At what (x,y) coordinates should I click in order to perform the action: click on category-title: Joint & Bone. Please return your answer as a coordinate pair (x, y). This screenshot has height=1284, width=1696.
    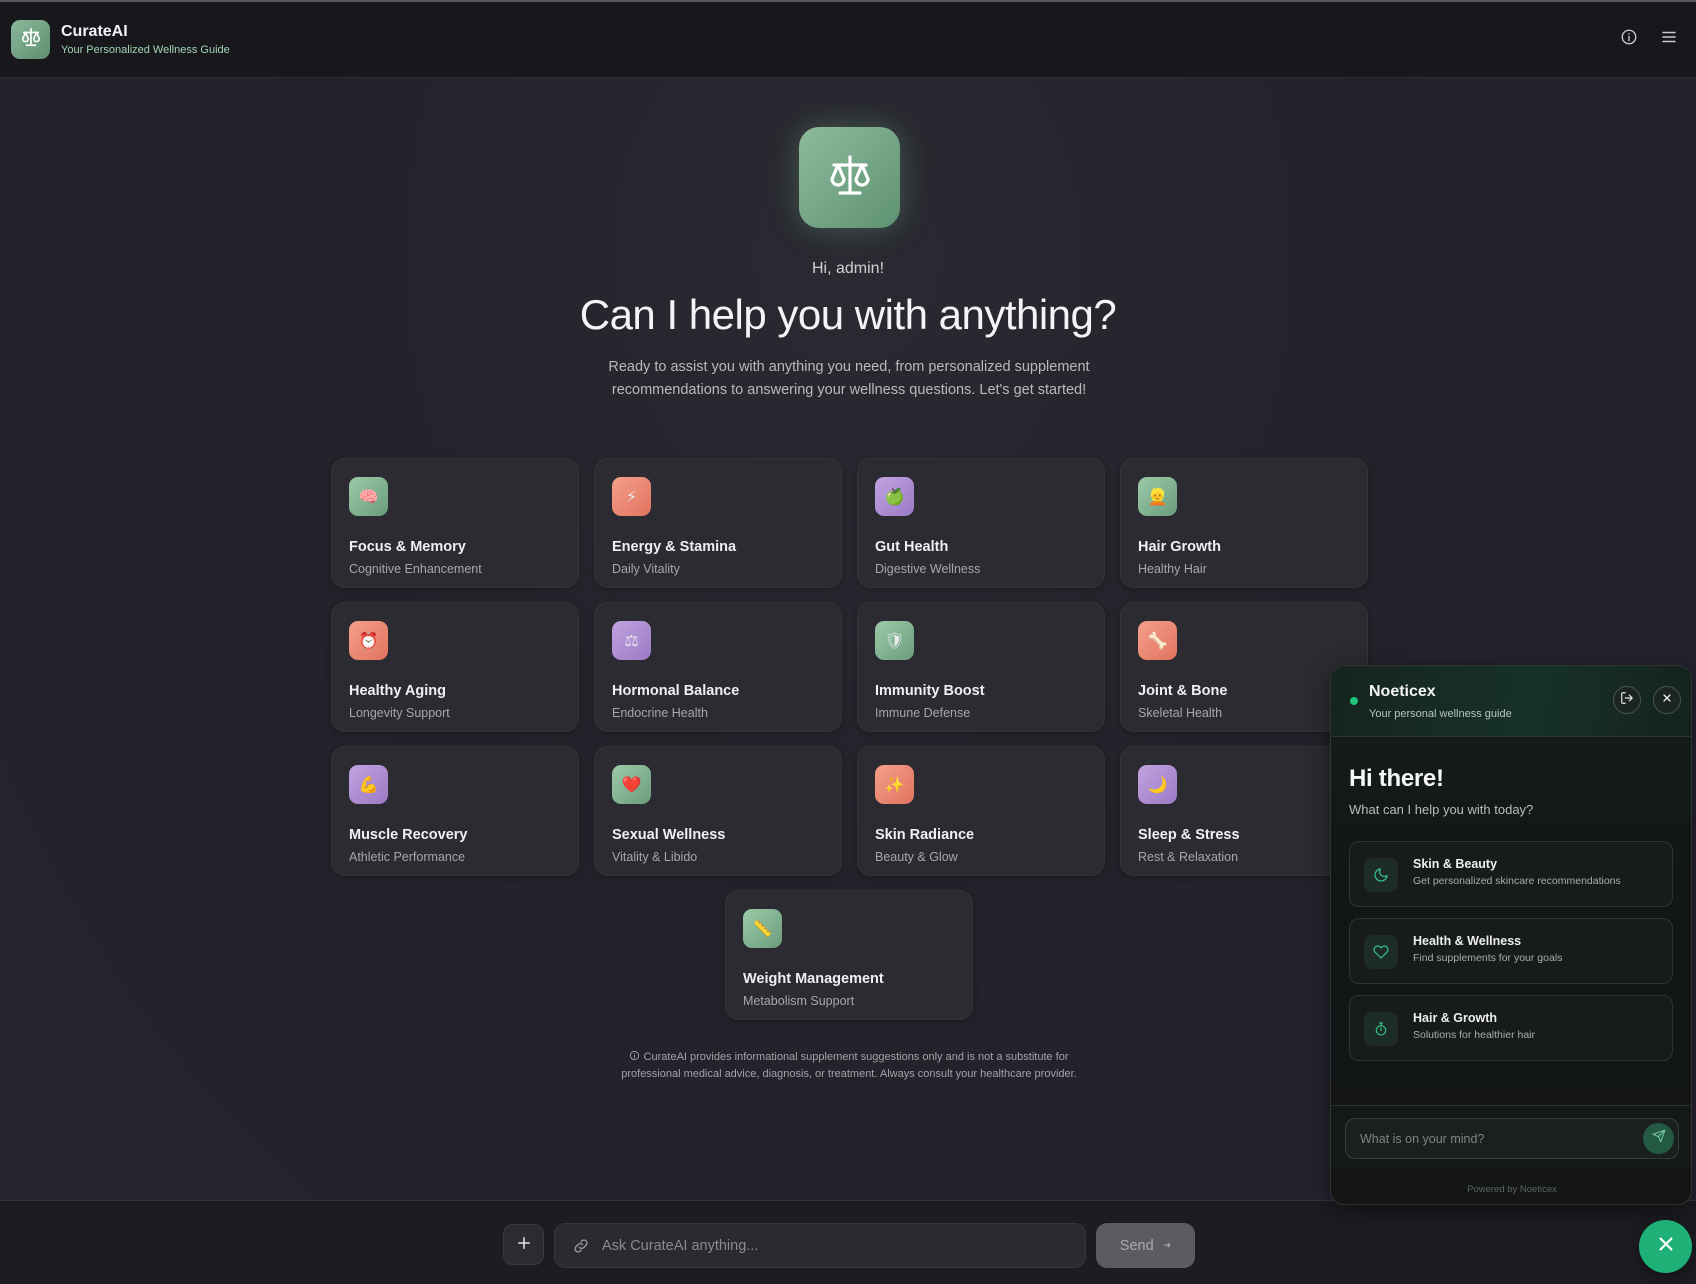
    Looking at the image, I should click on (1183, 691).